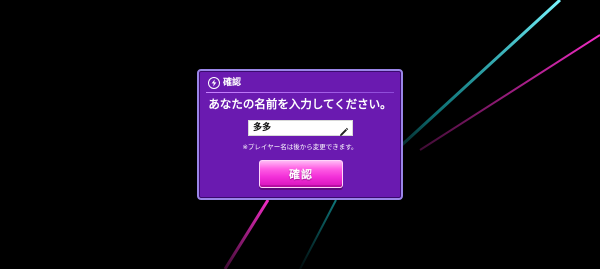  I want to click on confirm-button: 確認, so click(301, 174).